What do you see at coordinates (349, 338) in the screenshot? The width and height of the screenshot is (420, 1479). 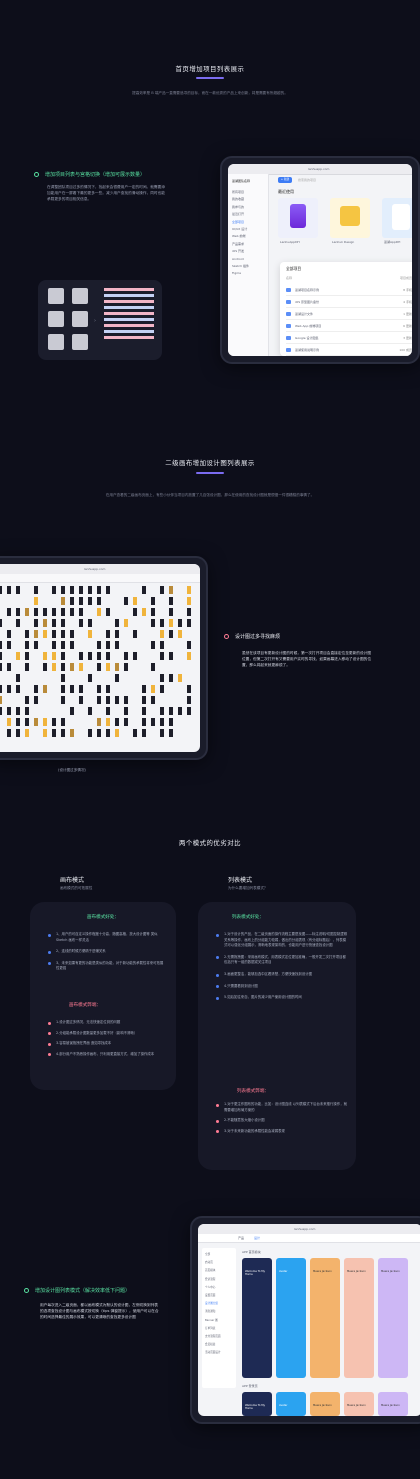 I see `table-row: Google 设计图集 3 更新` at bounding box center [349, 338].